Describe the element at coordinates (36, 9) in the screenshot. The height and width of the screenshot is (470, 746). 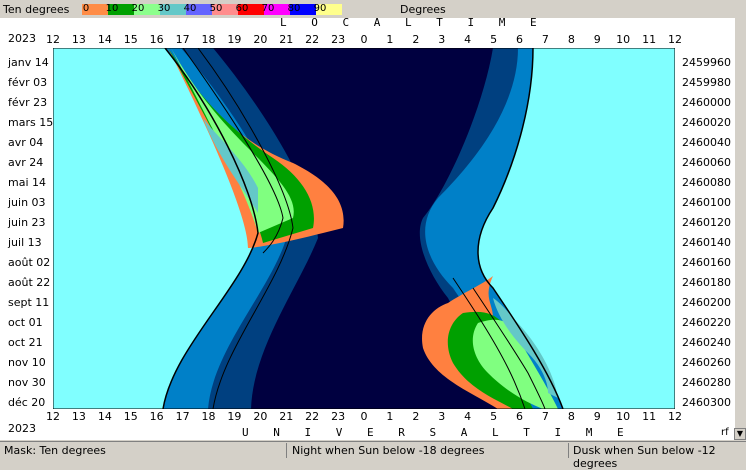
I see `legend-title: Ten degrees` at that location.